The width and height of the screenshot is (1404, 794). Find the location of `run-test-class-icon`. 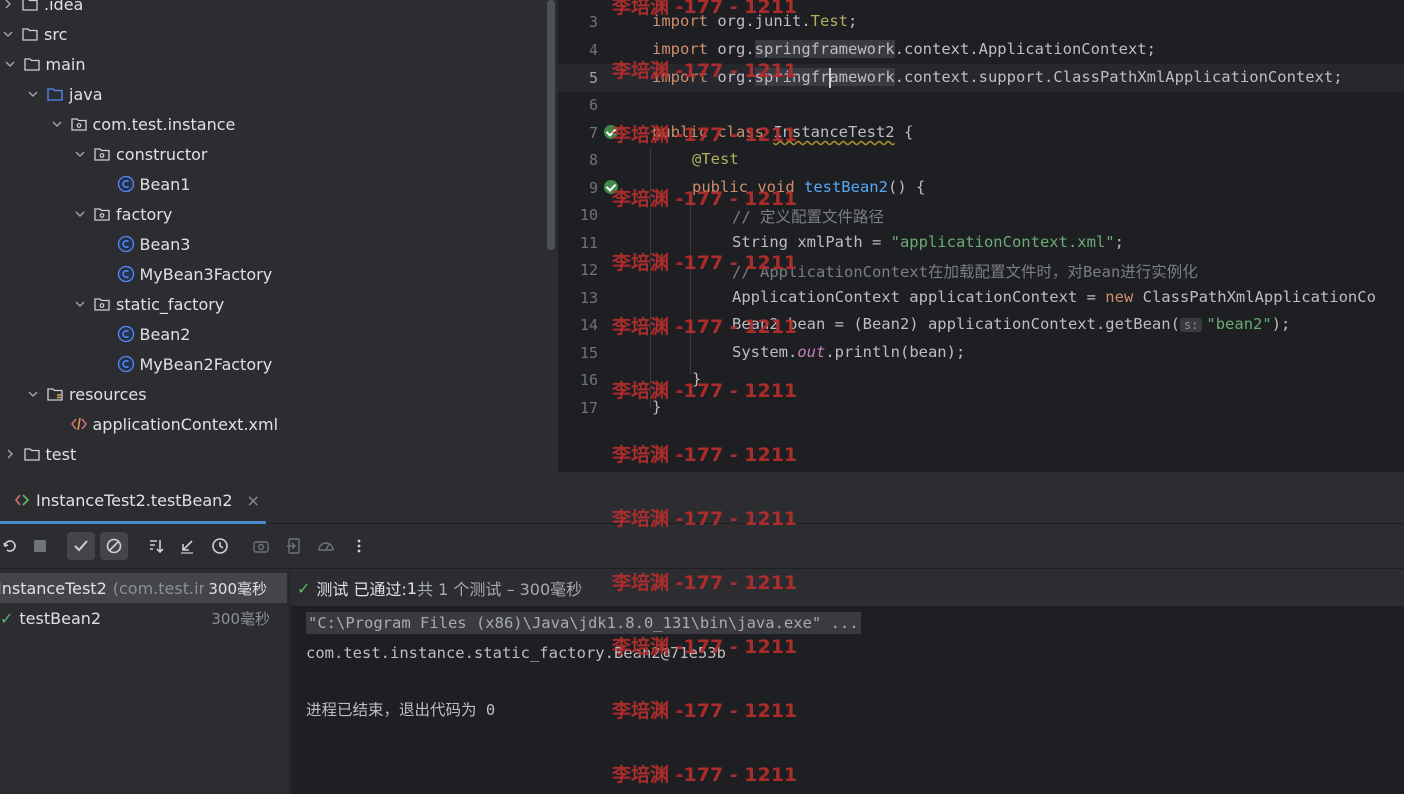

run-test-class-icon is located at coordinates (611, 132).